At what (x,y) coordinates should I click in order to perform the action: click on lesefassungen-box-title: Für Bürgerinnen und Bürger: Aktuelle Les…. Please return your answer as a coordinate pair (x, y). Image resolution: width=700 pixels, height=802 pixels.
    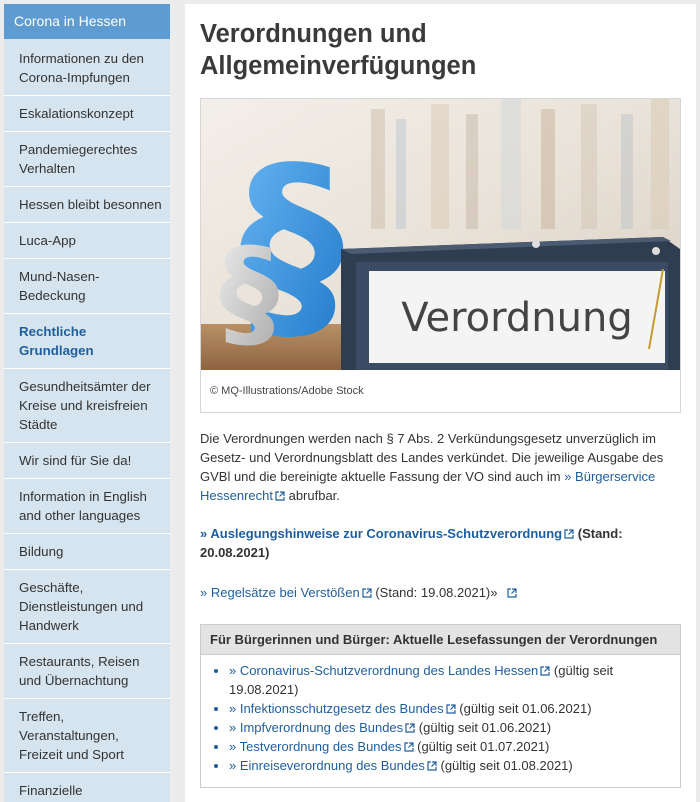
    Looking at the image, I should click on (440, 640).